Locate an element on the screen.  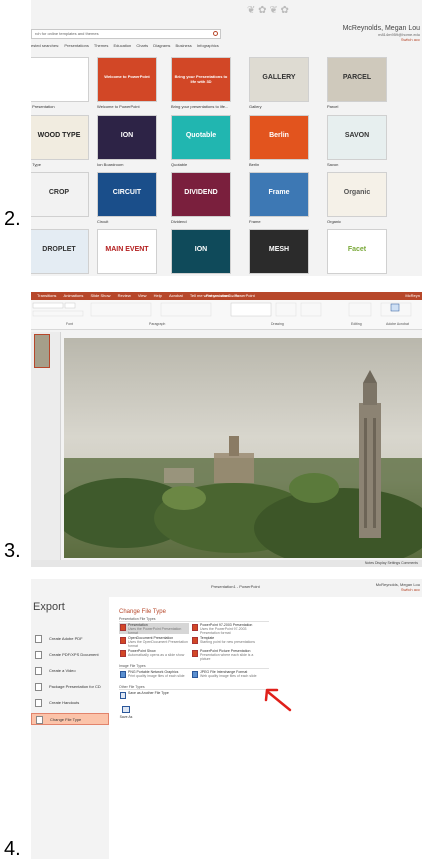
option-save-as-another: Save as Another File Type is located at coordinates (154, 696).